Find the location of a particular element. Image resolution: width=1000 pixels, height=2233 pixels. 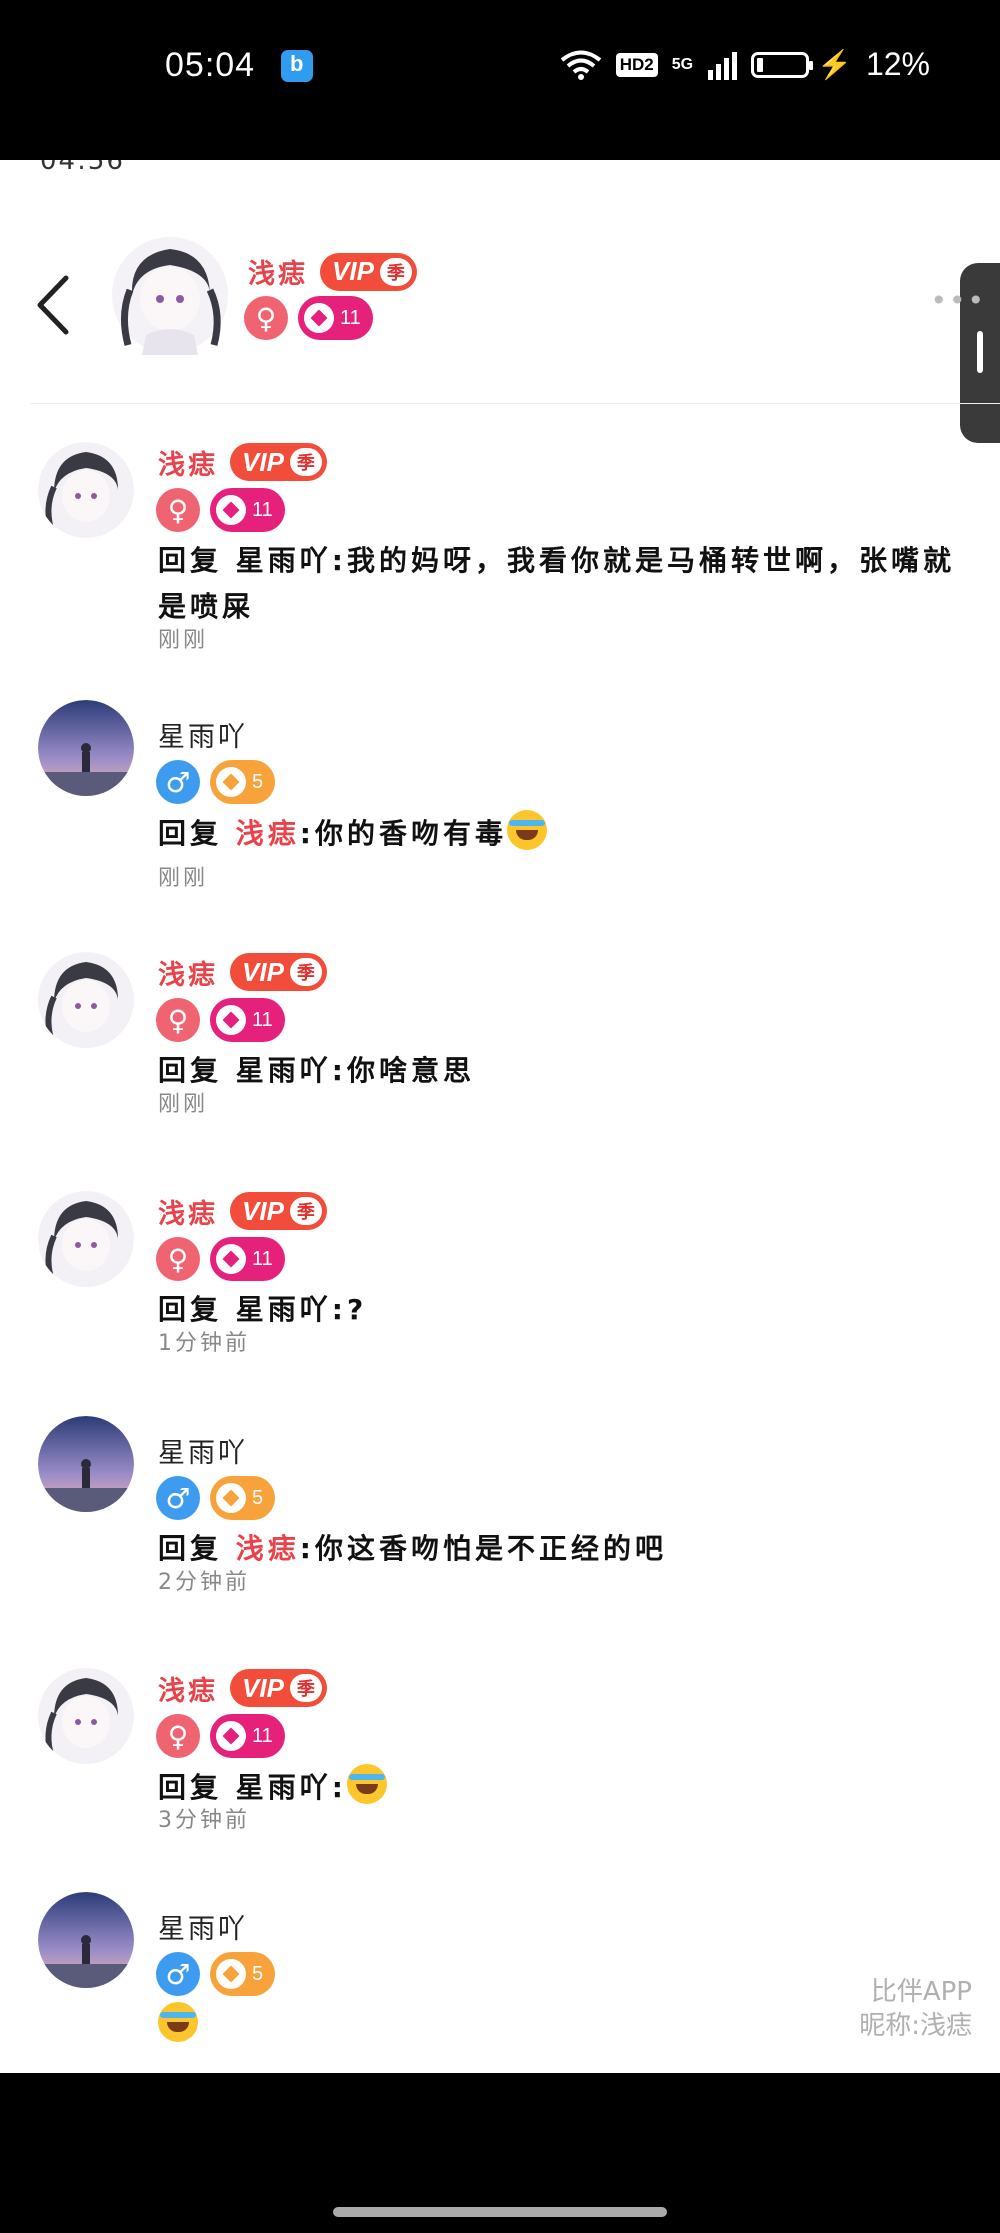

comment-content: : is located at coordinates (339, 1787).